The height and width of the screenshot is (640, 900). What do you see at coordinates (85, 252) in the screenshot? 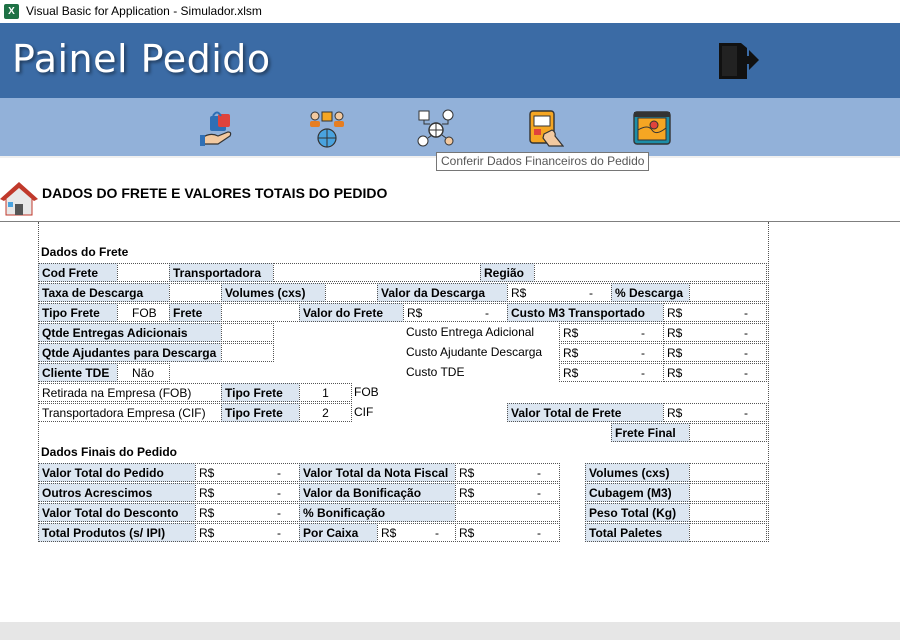
I see `frete-header: Dados do Frete` at bounding box center [85, 252].